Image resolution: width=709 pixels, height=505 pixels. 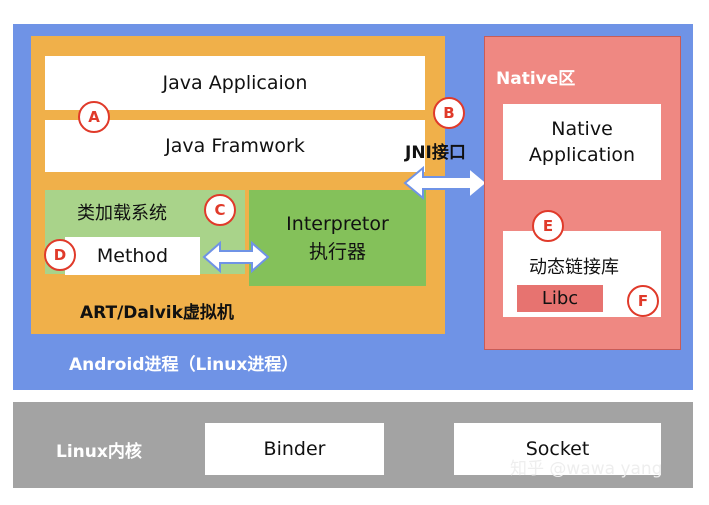 I want to click on interpreter-label-line2: 执行器, so click(x=337, y=252).